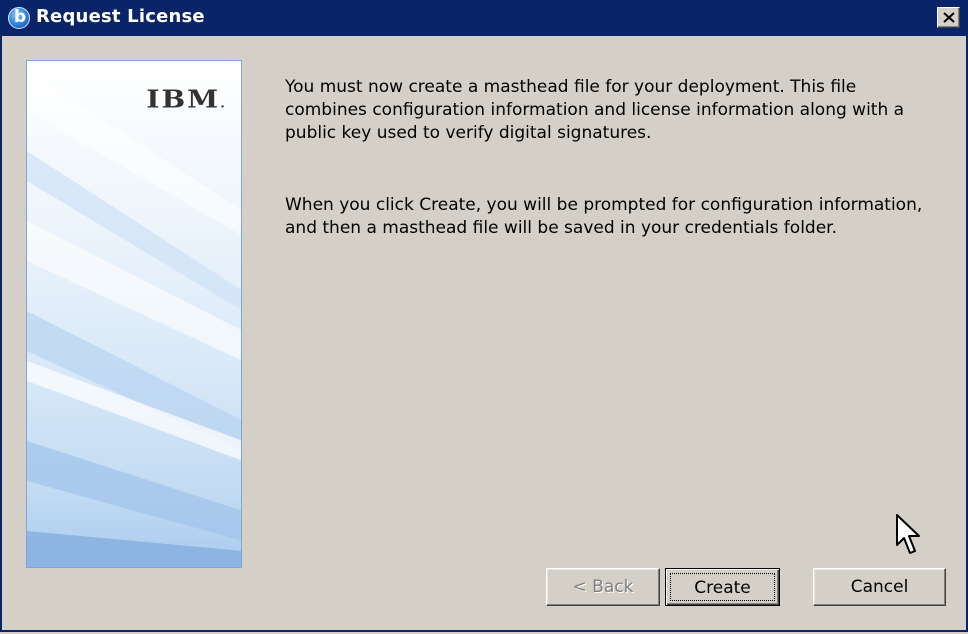  Describe the element at coordinates (603, 587) in the screenshot. I see `back-button: < Back` at that location.